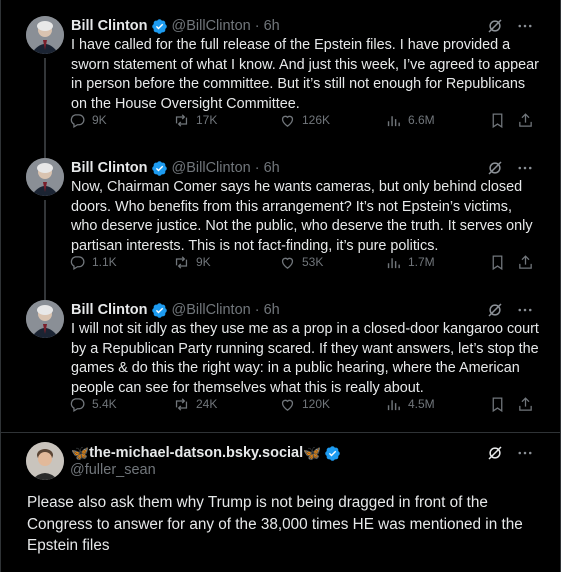 Image resolution: width=561 pixels, height=572 pixels. I want to click on author-name-suffix: 🦋, so click(312, 453).